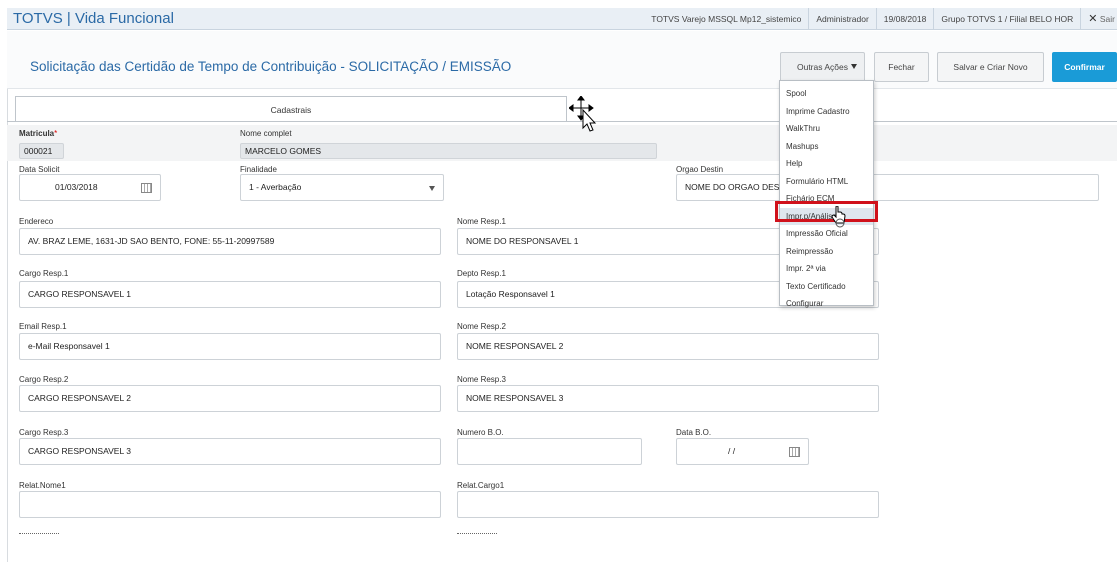 This screenshot has width=1117, height=562. What do you see at coordinates (230, 451) in the screenshot?
I see `cargo-resp3-field: CARGO RESPONSAVEL 3` at bounding box center [230, 451].